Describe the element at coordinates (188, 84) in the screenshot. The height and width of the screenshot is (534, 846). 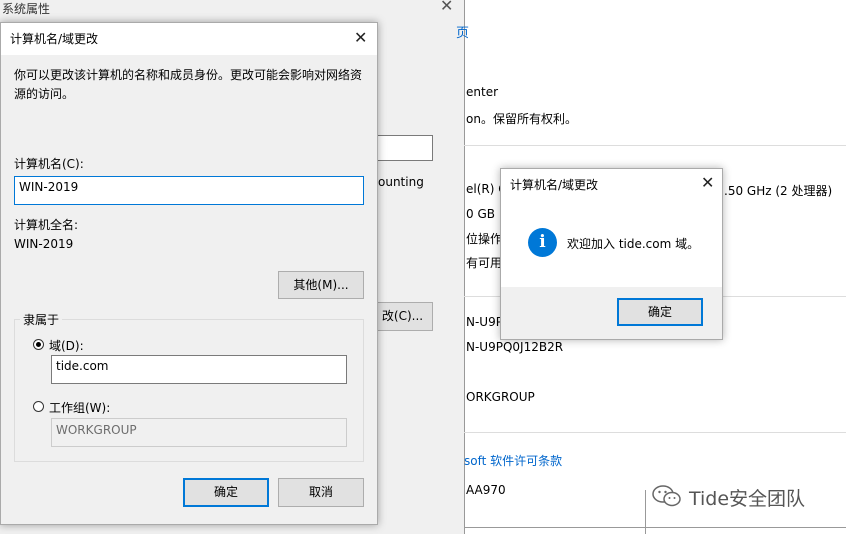
I see `dialog-description: 你可以更改该计算机的名称和成员身份。更改可能会影响对网络资源的访问。` at that location.